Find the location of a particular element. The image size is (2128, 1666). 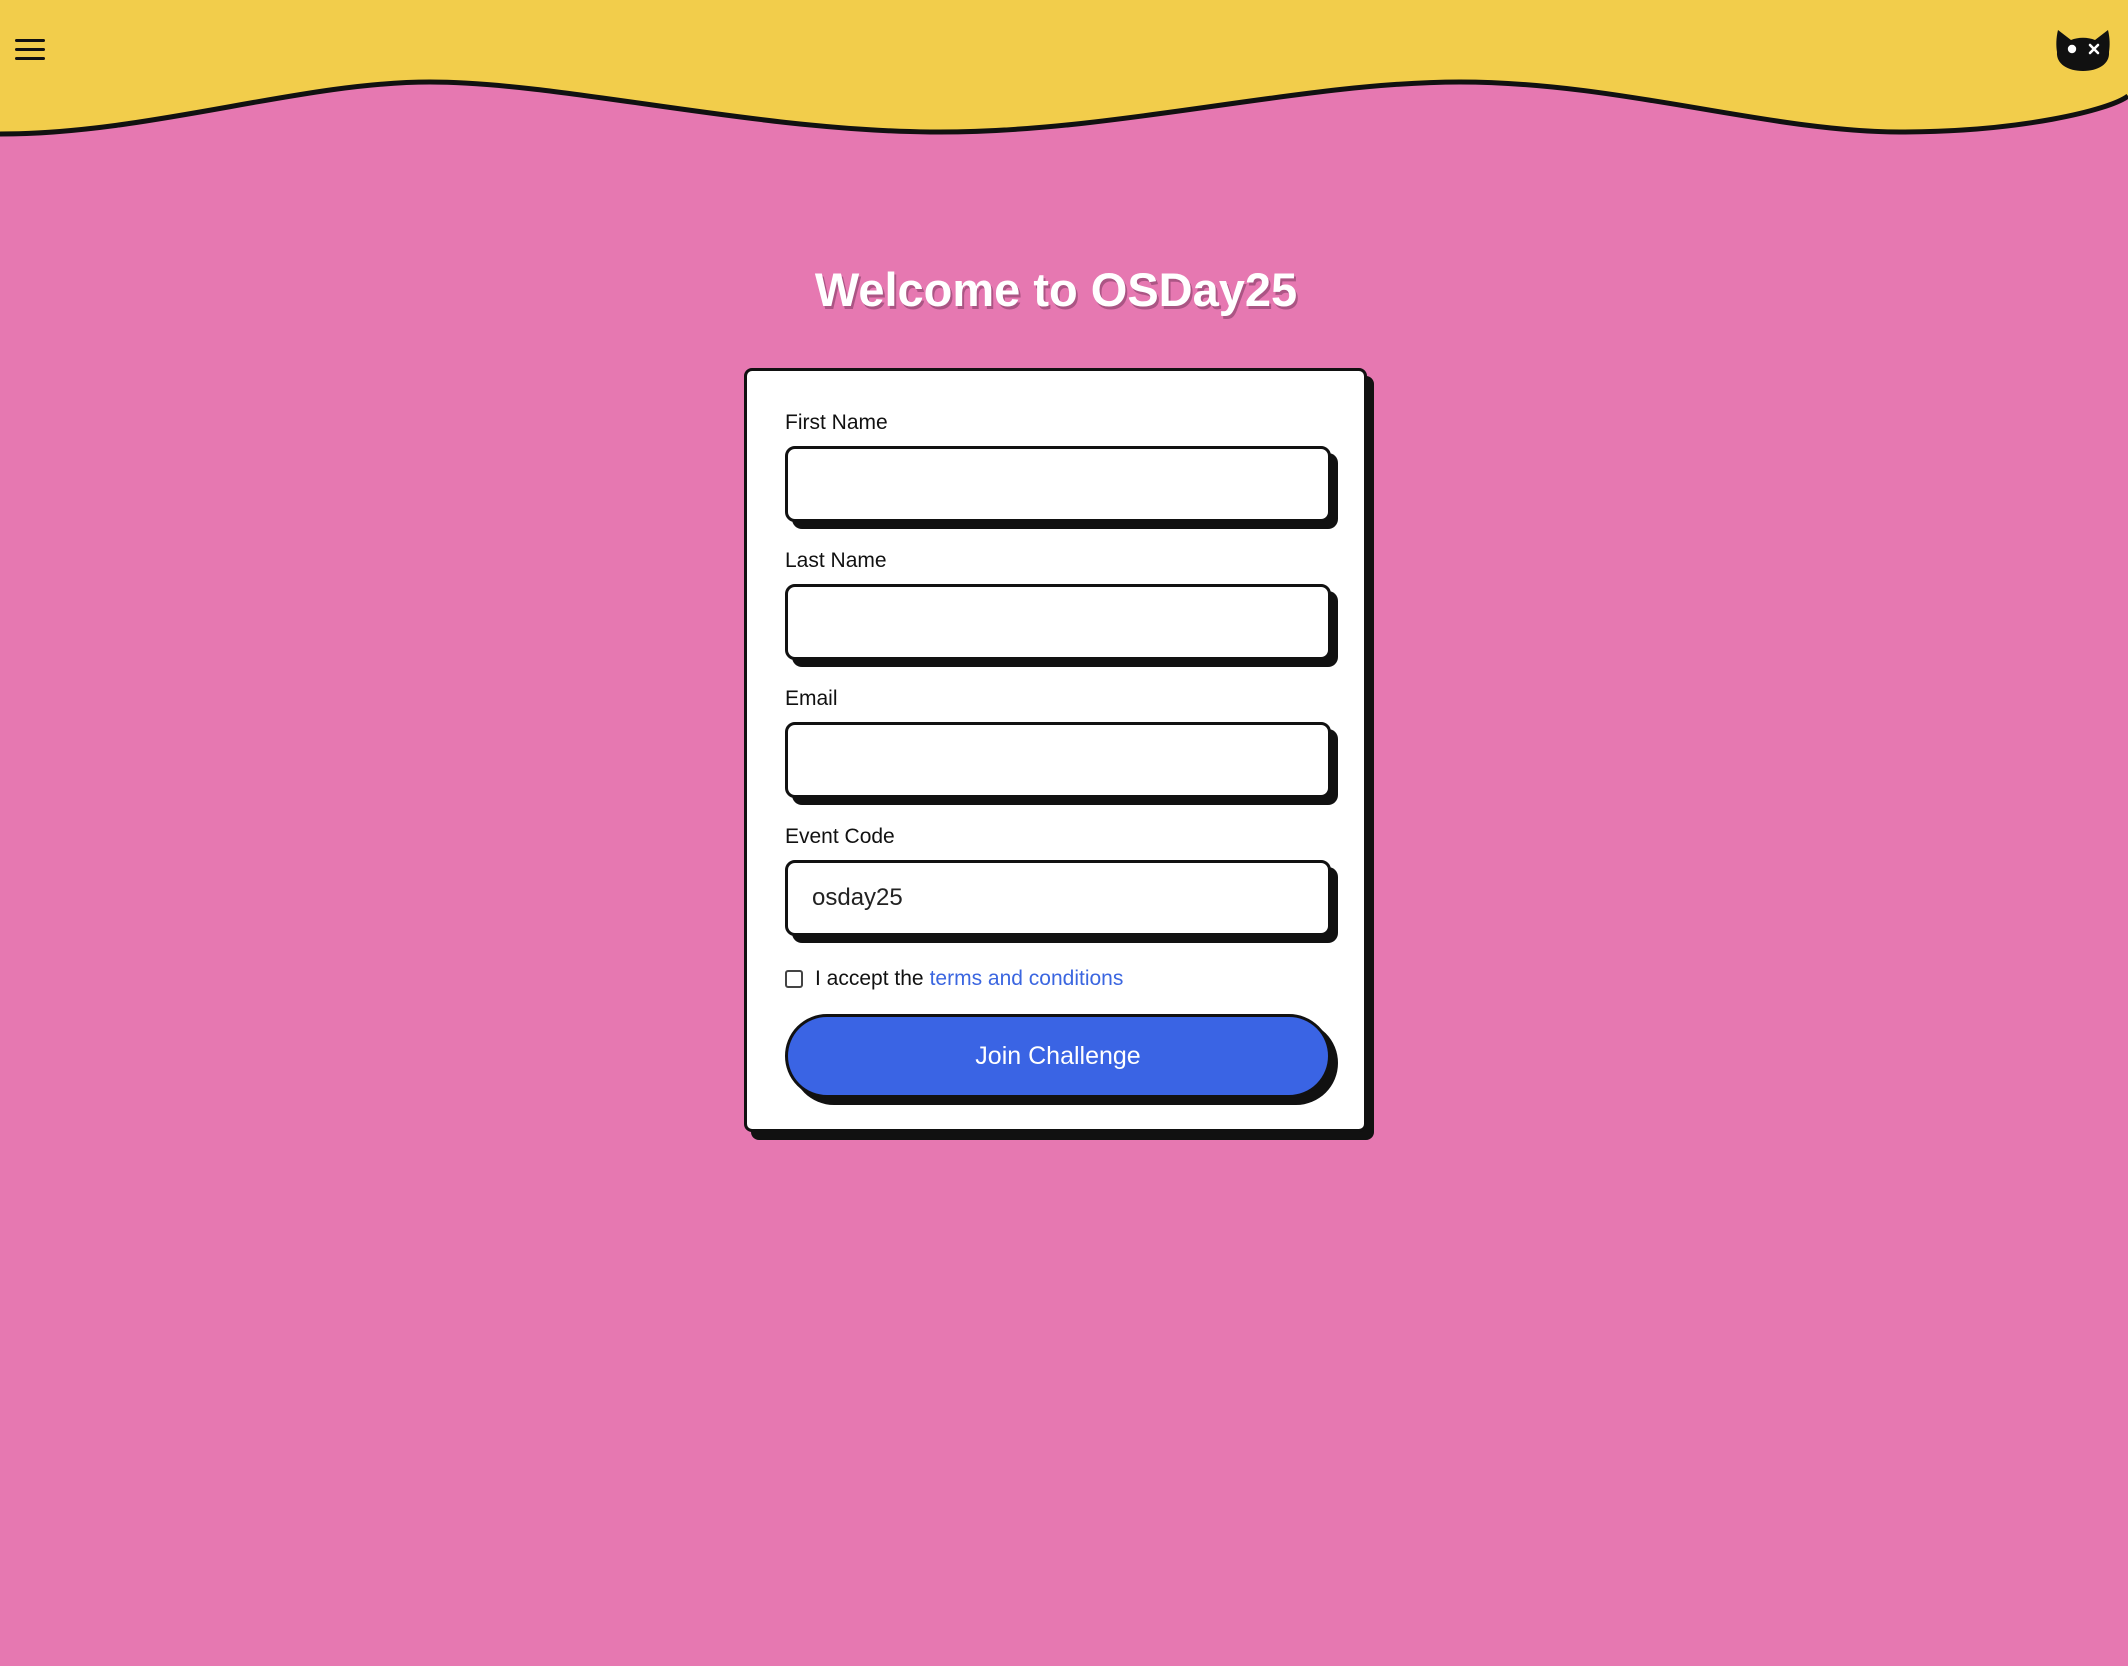

email-label: Email is located at coordinates (811, 698).